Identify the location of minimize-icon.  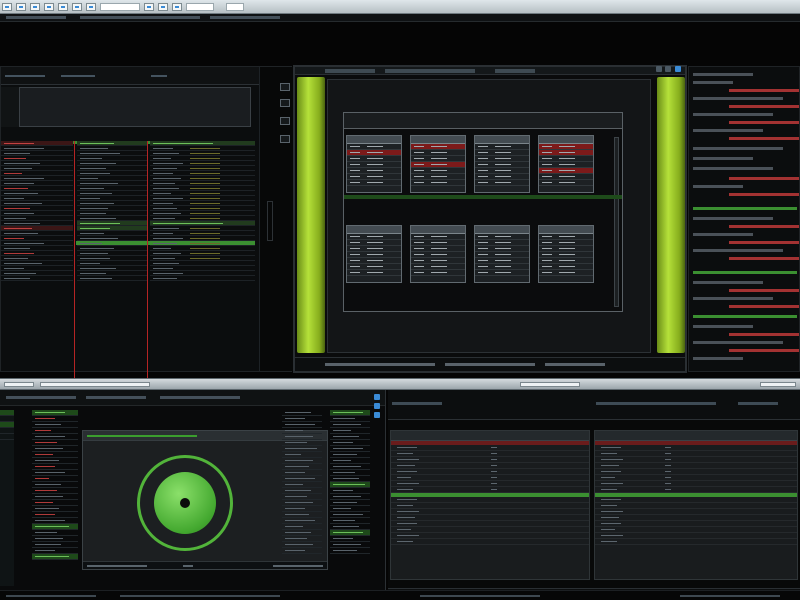
(658, 69).